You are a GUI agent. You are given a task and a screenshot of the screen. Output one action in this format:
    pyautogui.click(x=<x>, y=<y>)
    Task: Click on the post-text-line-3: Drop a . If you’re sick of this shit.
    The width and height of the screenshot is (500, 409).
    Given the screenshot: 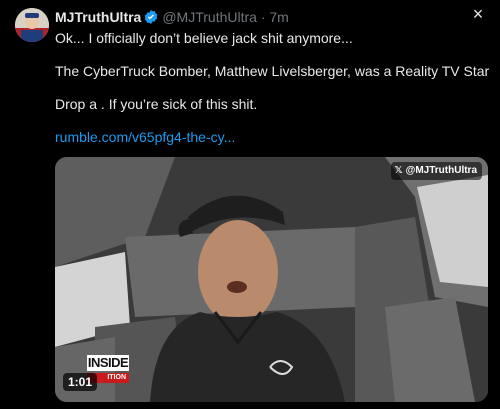 What is the action you would take?
    pyautogui.click(x=156, y=104)
    